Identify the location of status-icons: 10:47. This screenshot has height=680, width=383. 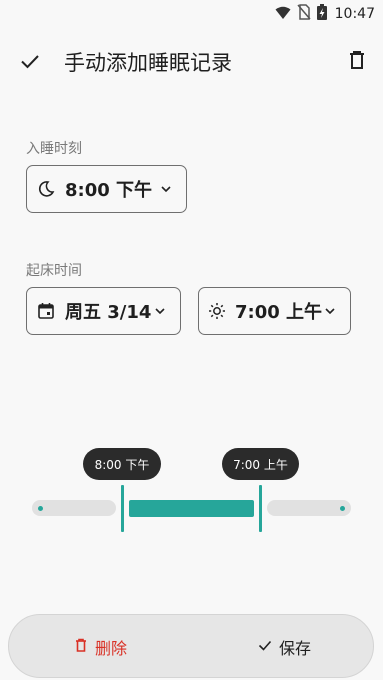
(325, 14).